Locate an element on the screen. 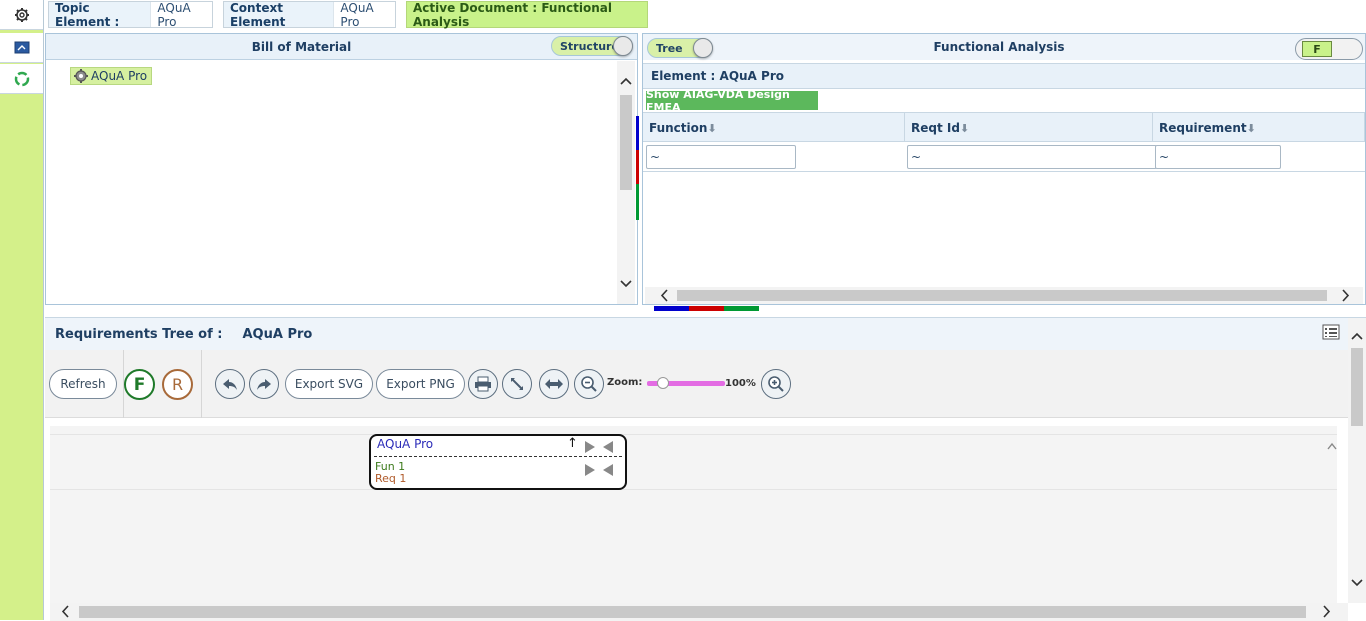  req-v-scrollbar is located at coordinates (1357, 460).